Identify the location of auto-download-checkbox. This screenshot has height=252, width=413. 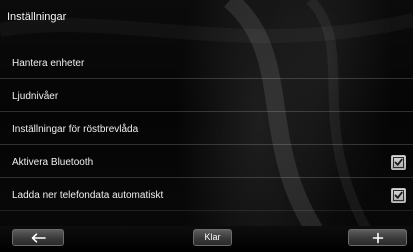
(398, 195).